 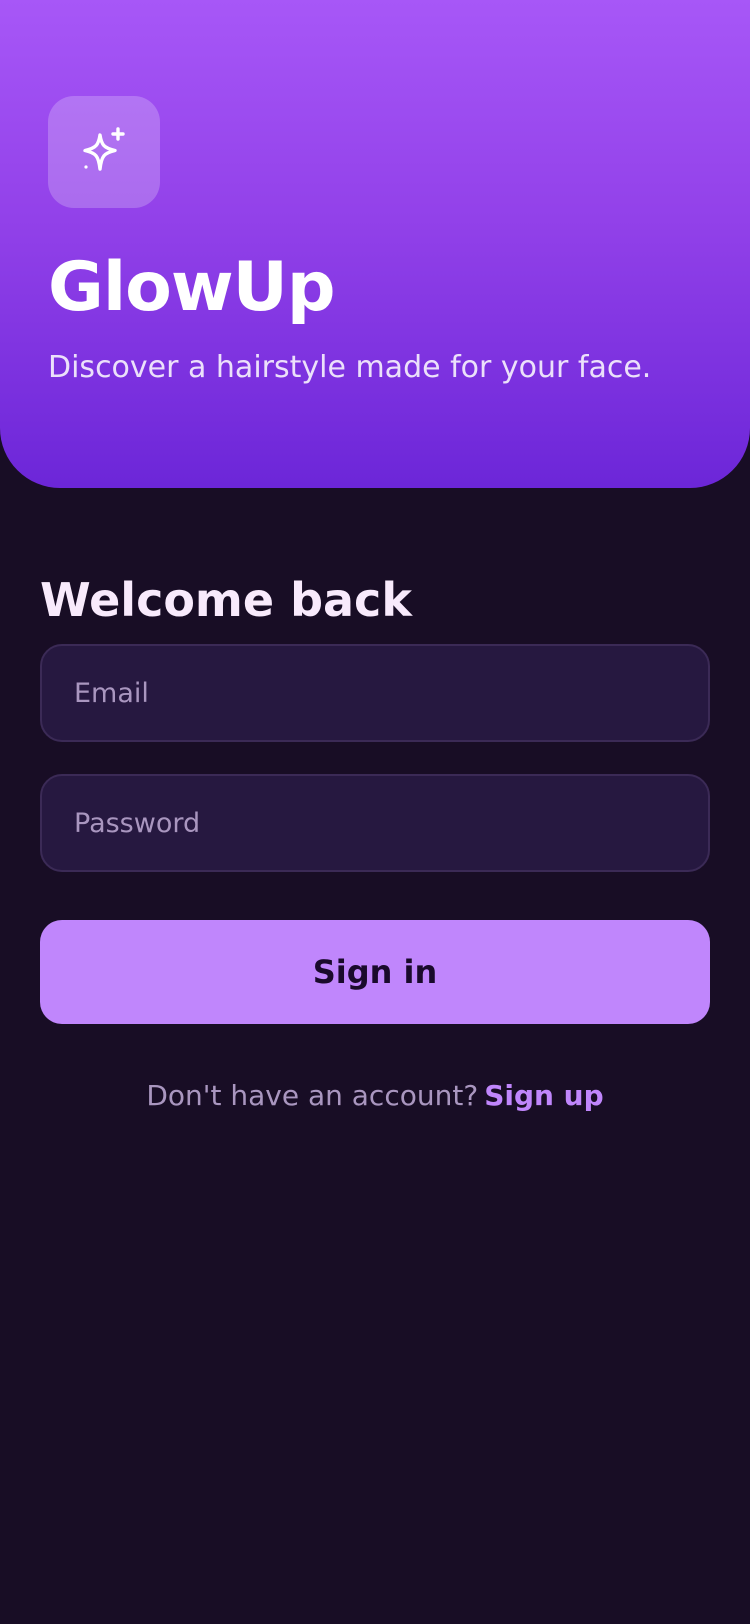 I want to click on password-field, so click(x=375, y=823).